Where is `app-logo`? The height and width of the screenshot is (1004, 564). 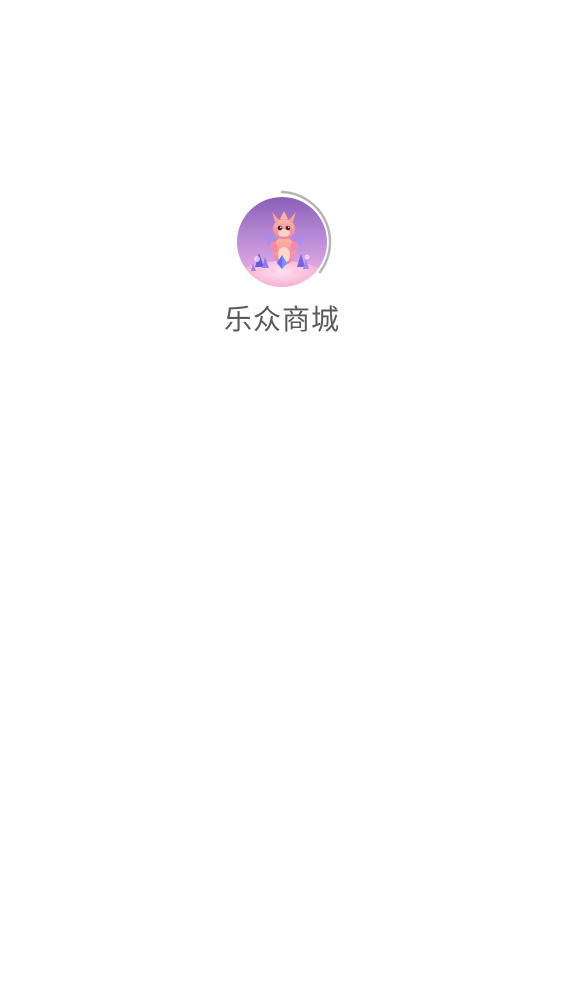
app-logo is located at coordinates (282, 242).